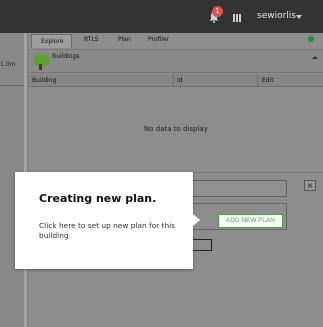 The image size is (323, 327). Describe the element at coordinates (237, 188) in the screenshot. I see `plan-name-input` at that location.